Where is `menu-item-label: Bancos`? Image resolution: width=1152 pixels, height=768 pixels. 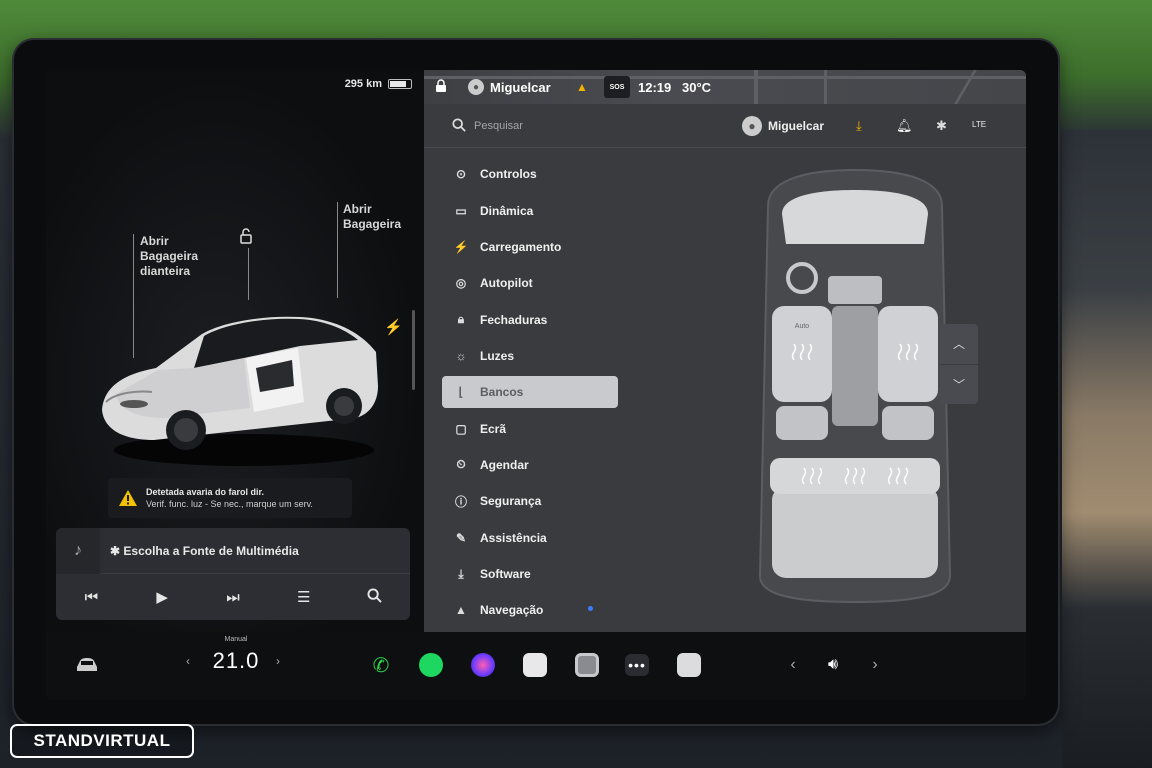
menu-item-label: Bancos is located at coordinates (502, 392).